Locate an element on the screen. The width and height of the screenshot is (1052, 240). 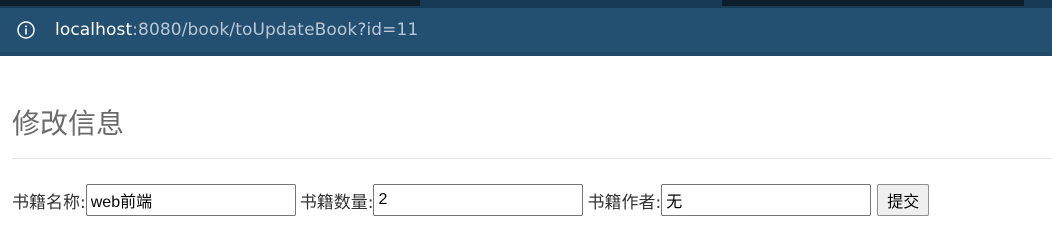
divider is located at coordinates (532, 158).